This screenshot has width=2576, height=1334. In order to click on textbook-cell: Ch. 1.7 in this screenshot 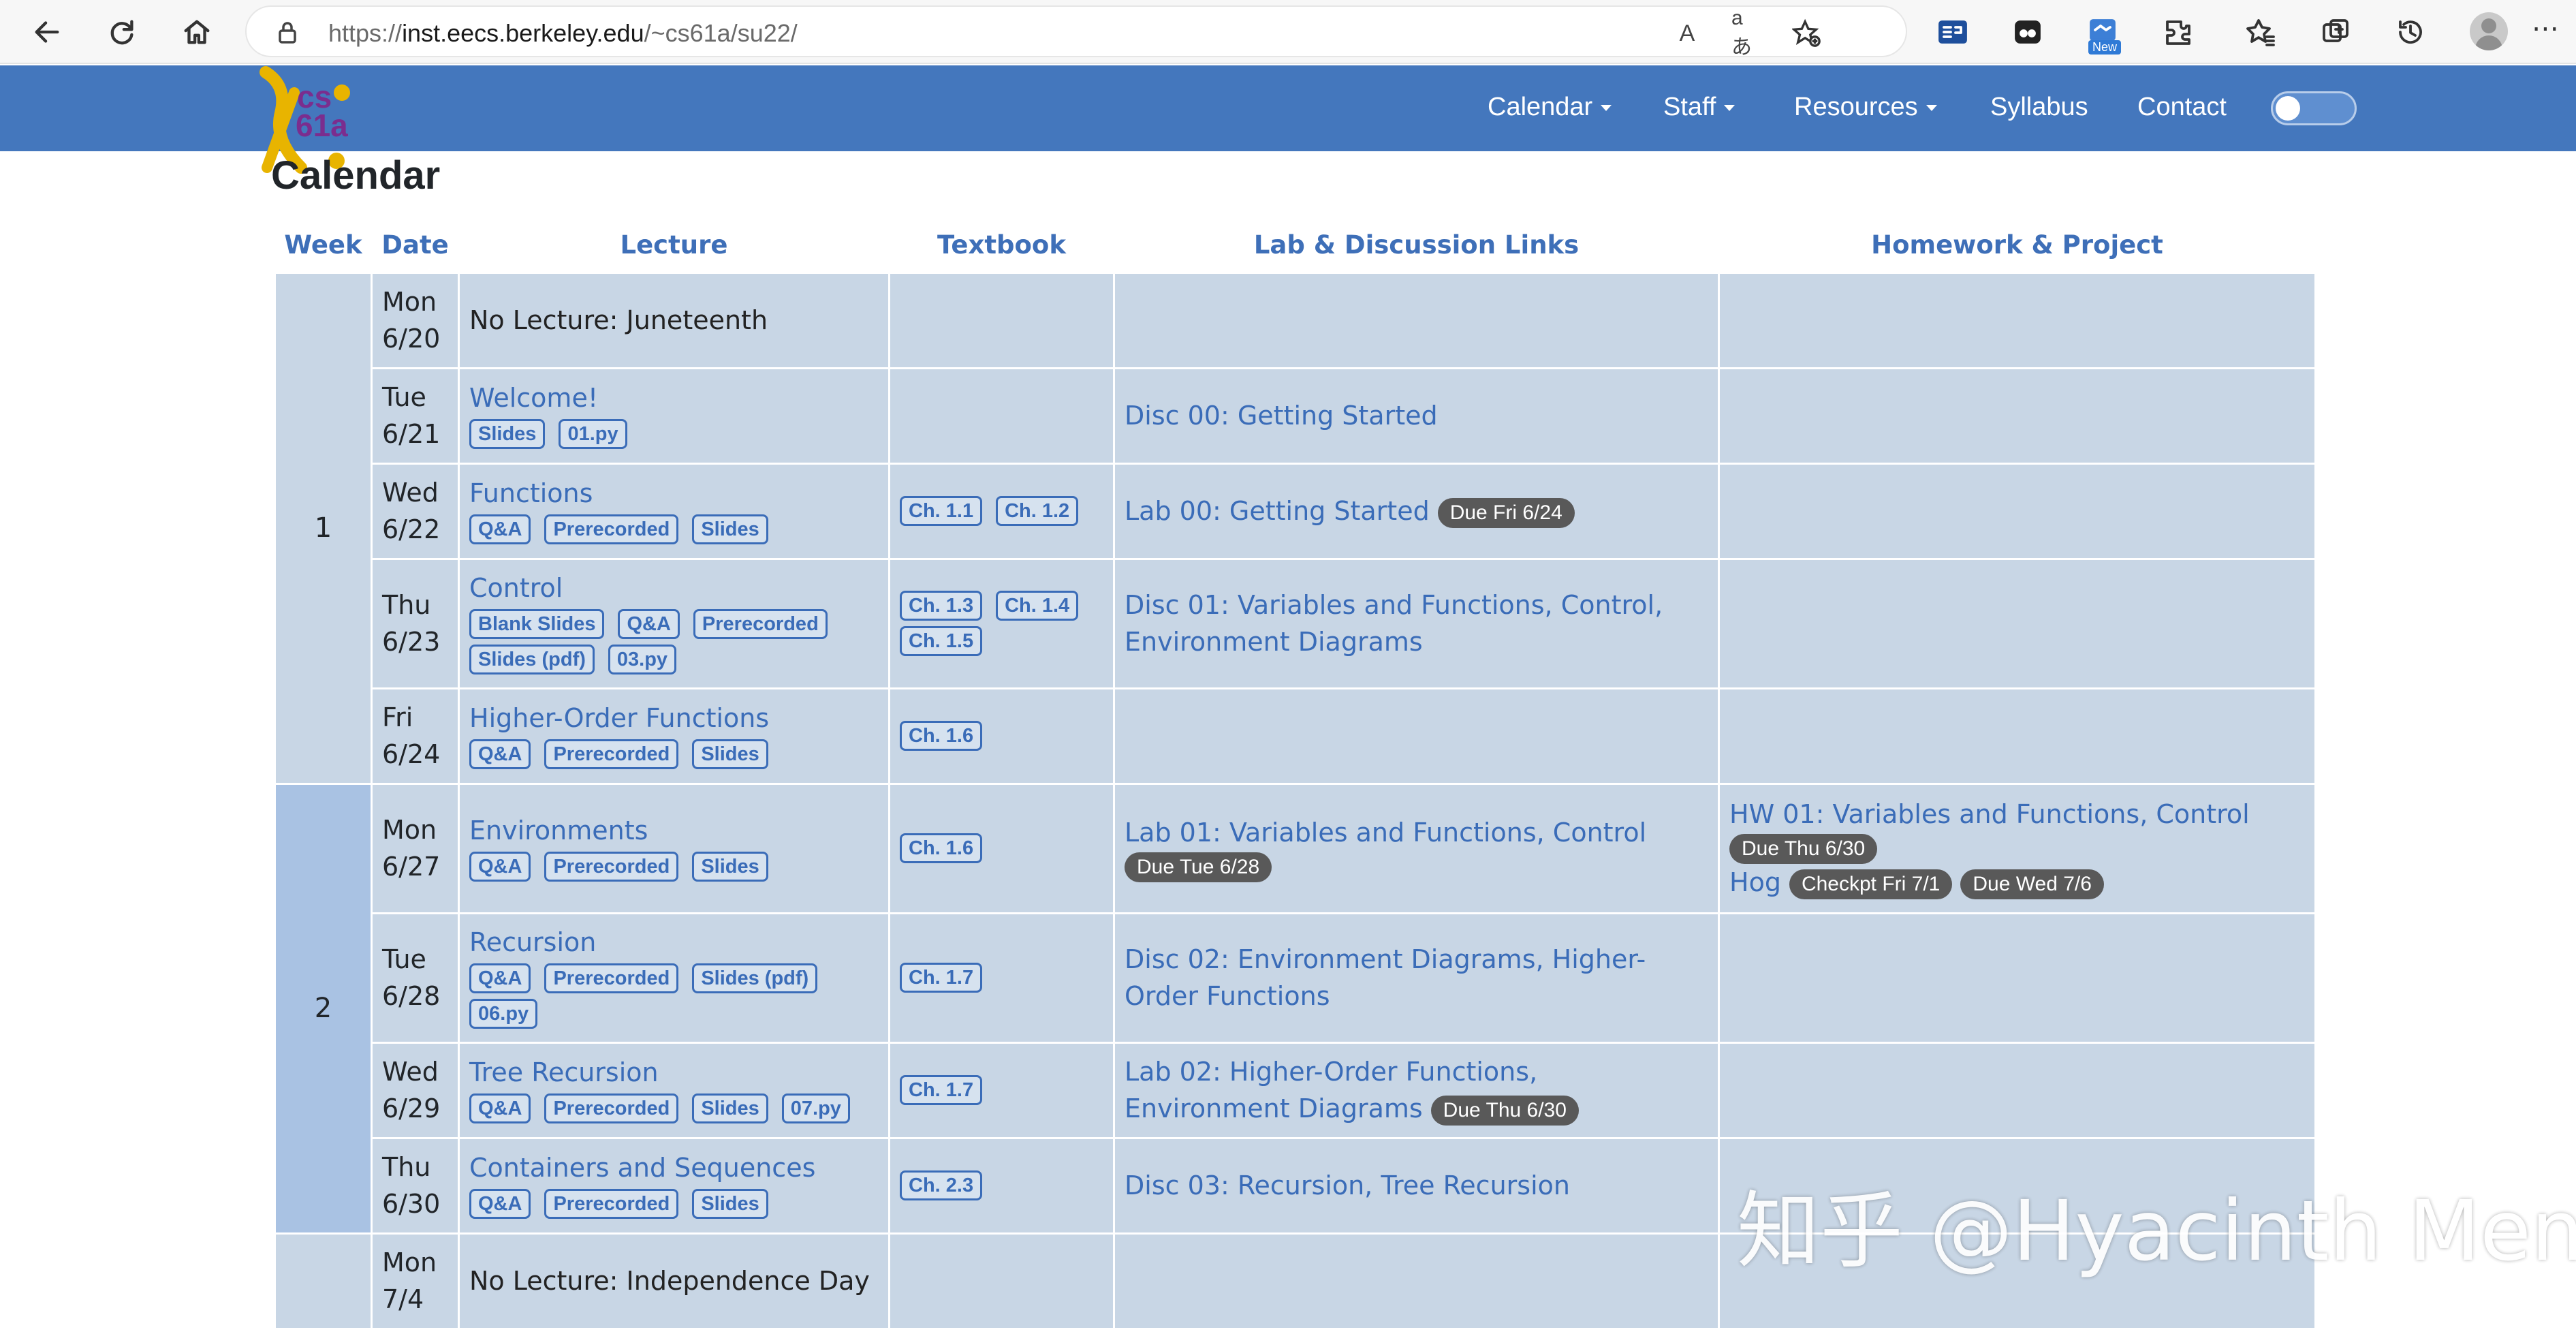, I will do `click(1001, 1090)`.